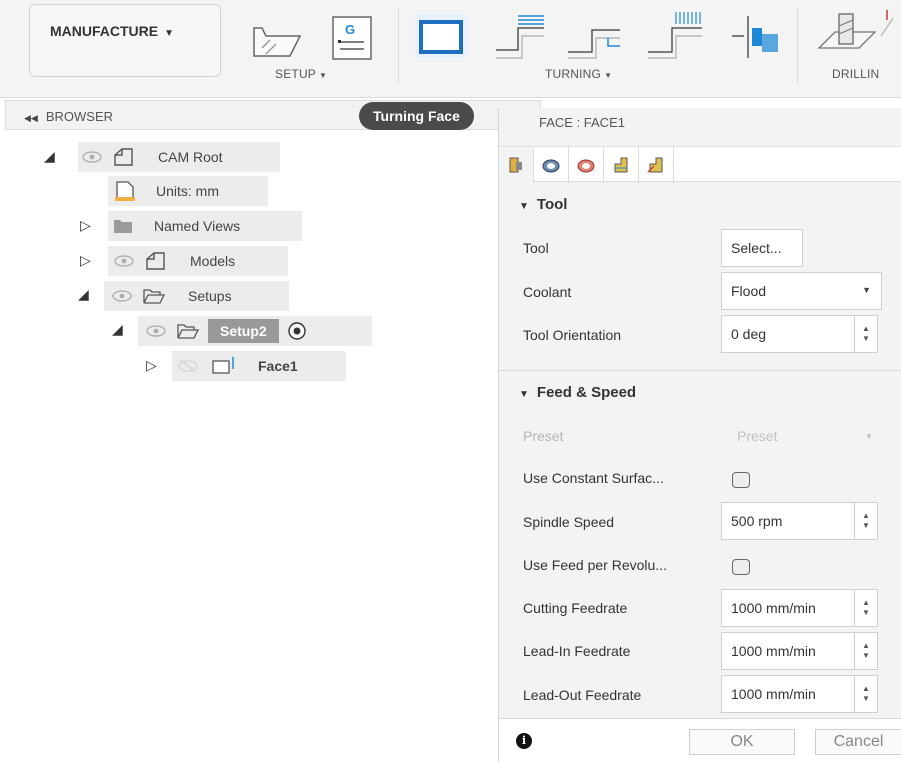  I want to click on cutting-feedrate-input: 1000 mm/min, so click(791, 608).